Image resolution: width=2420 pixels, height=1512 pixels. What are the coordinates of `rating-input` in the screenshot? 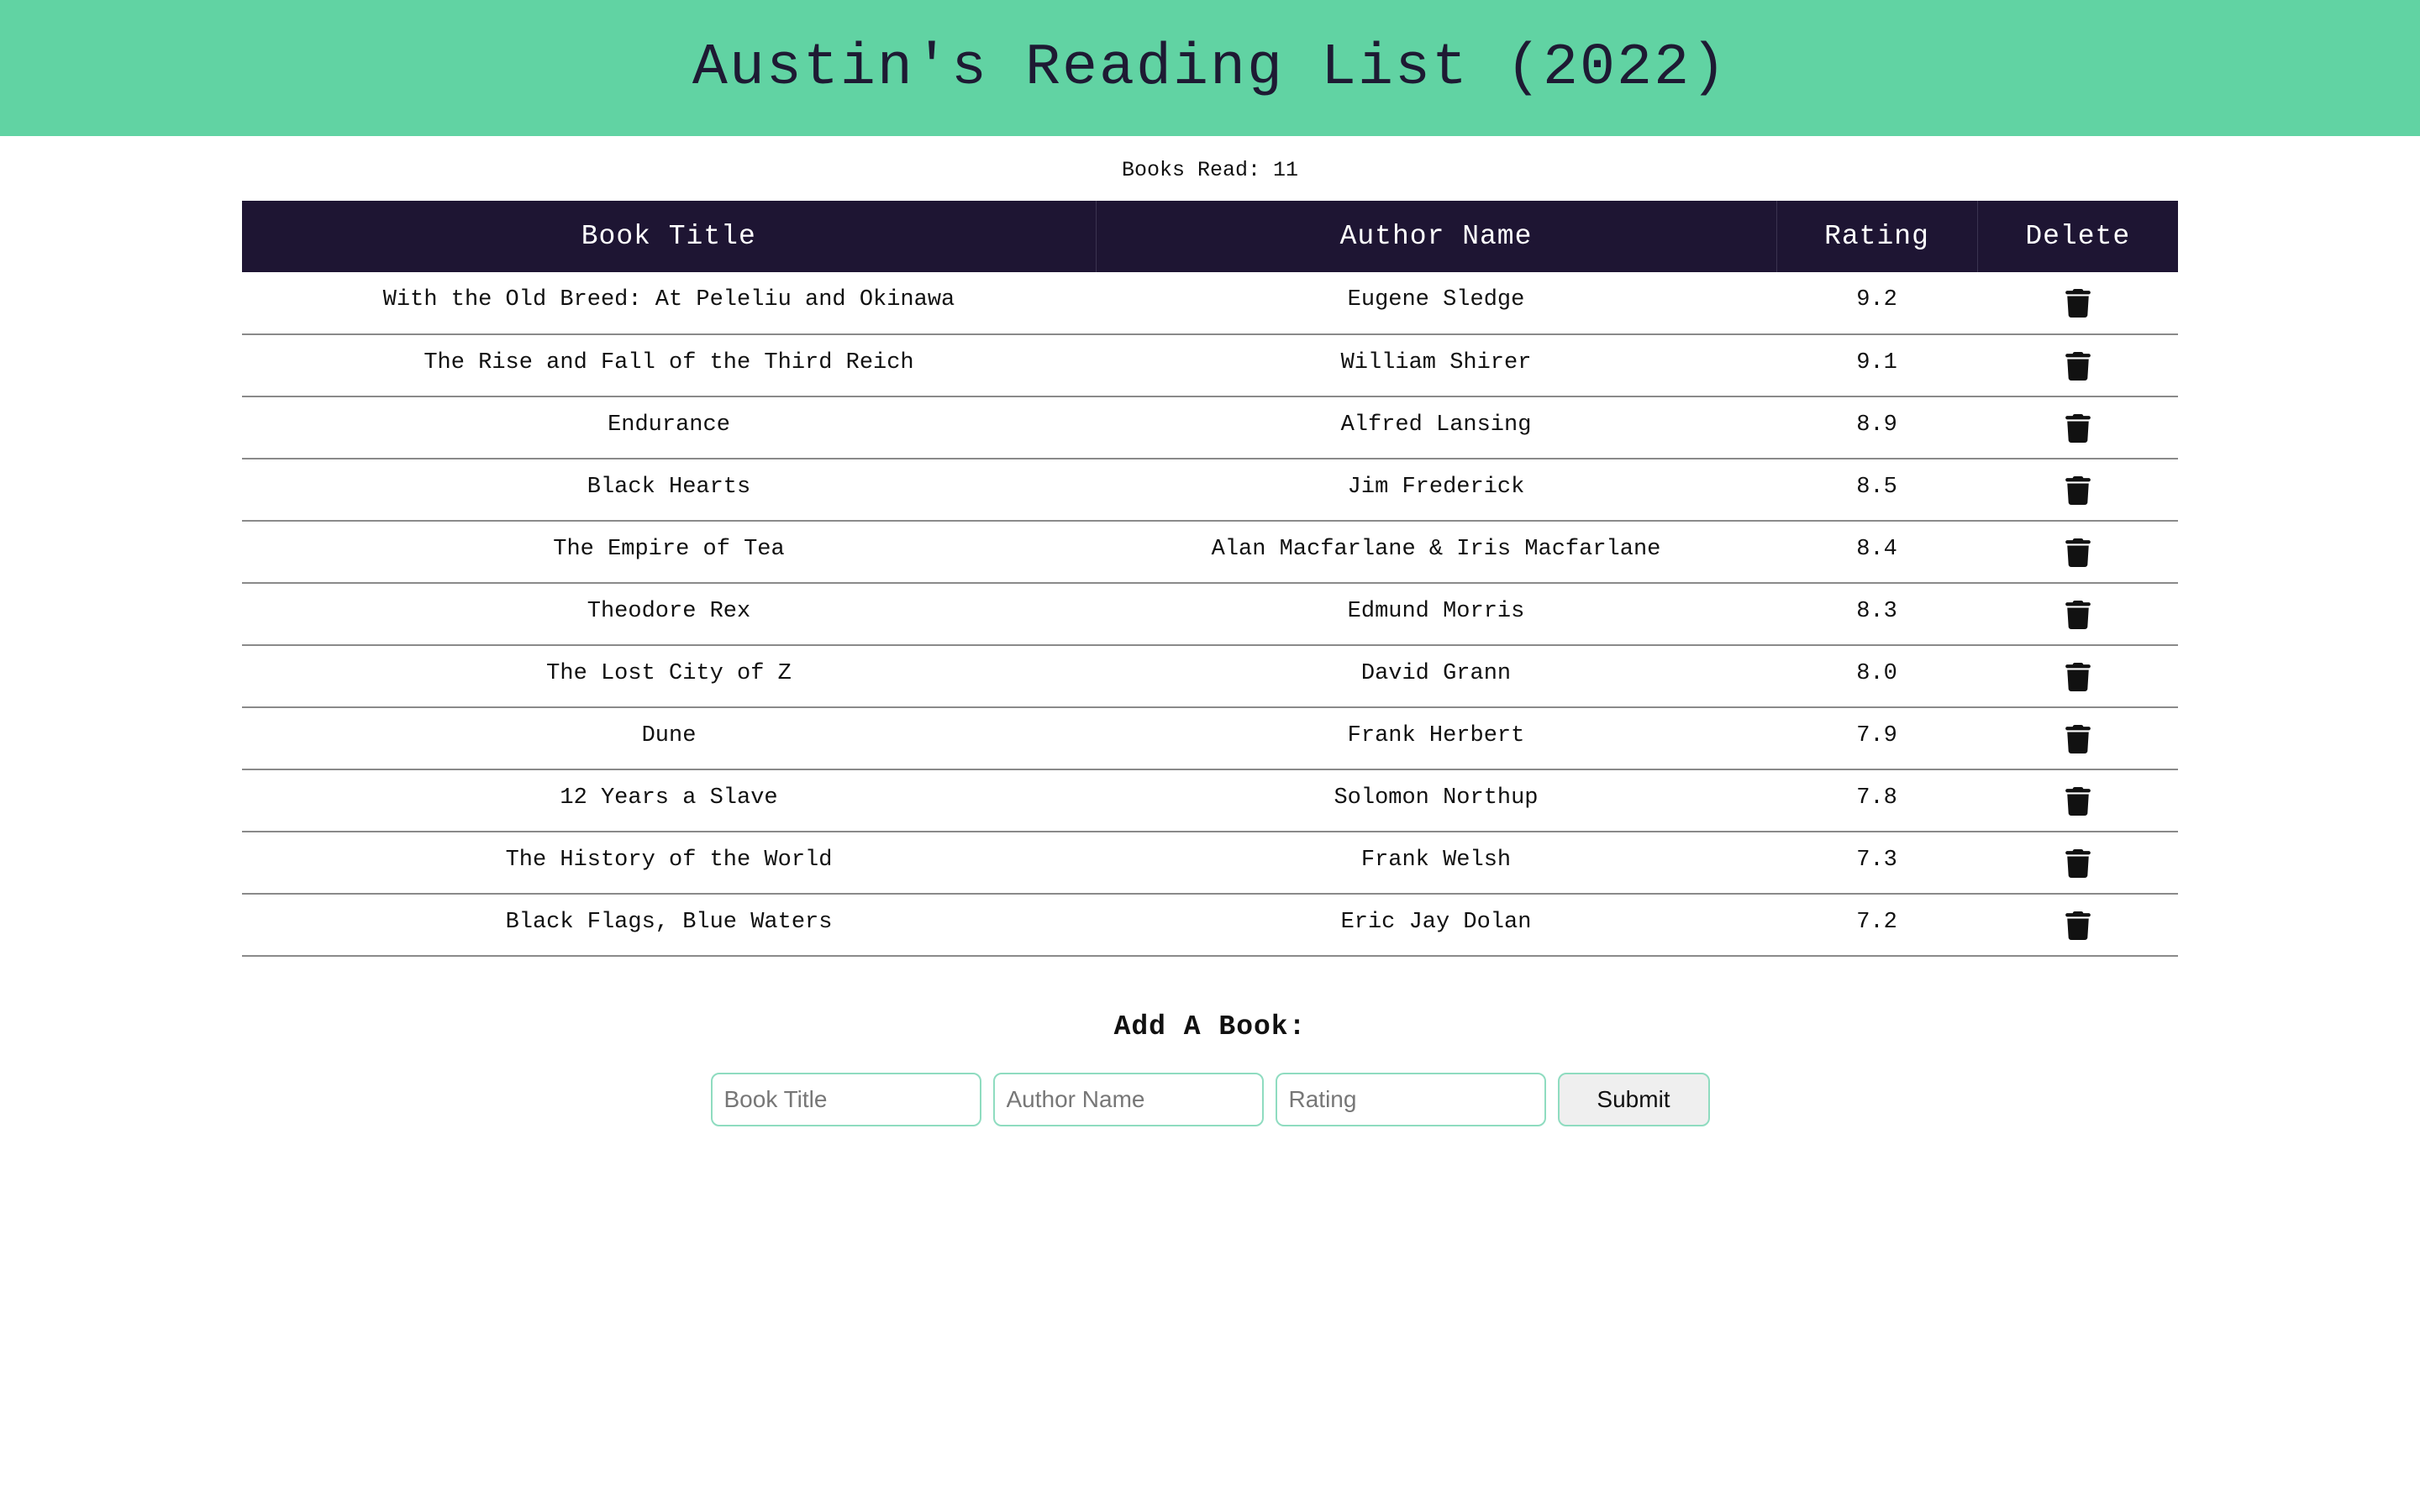 It's located at (1410, 1099).